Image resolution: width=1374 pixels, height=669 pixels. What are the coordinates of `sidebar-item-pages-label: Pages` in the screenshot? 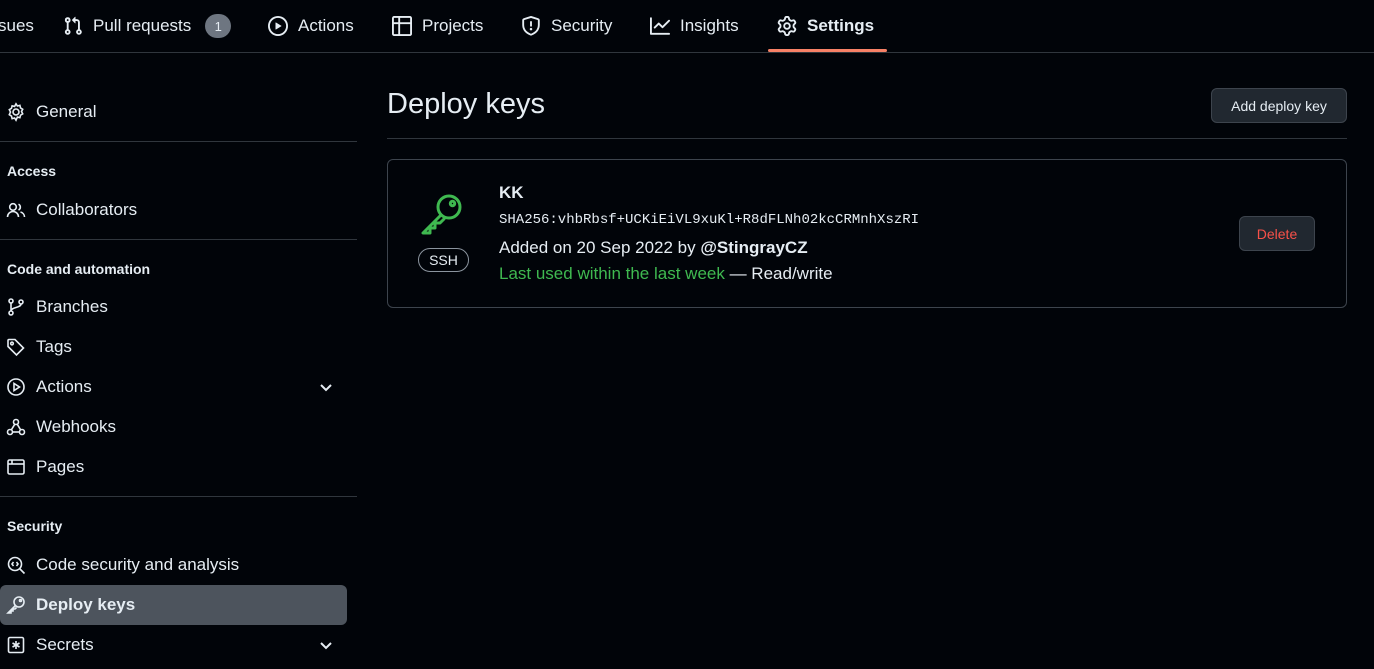 It's located at (60, 466).